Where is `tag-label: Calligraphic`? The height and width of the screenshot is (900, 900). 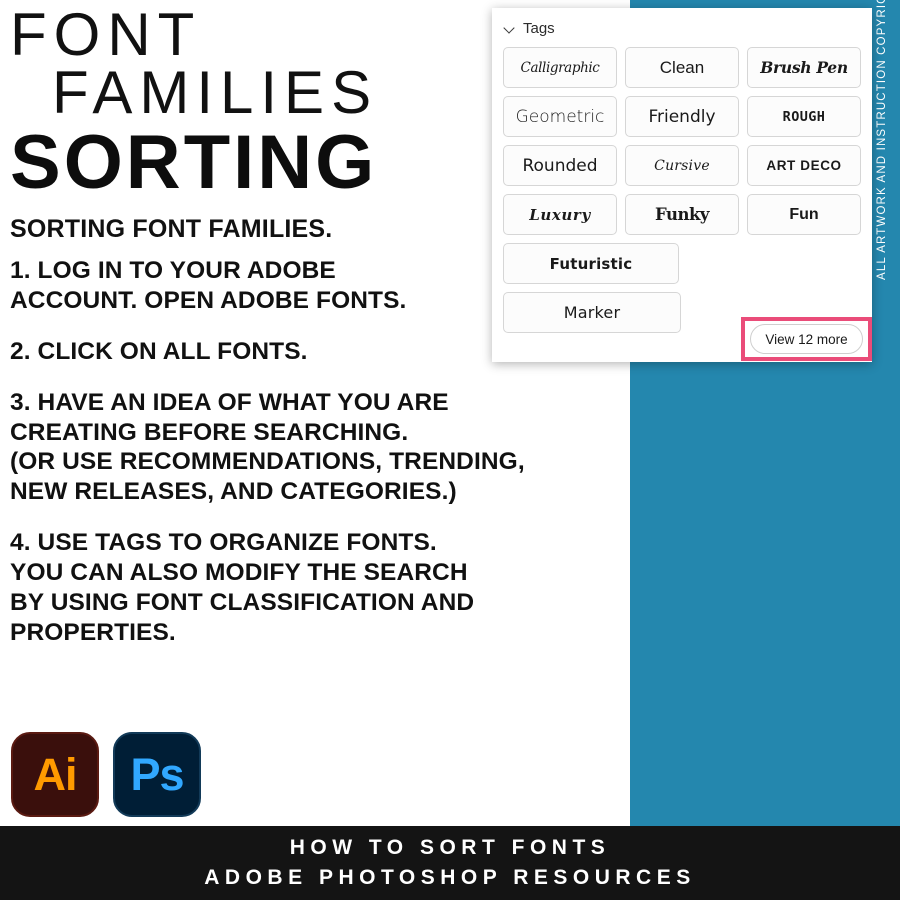
tag-label: Calligraphic is located at coordinates (560, 67).